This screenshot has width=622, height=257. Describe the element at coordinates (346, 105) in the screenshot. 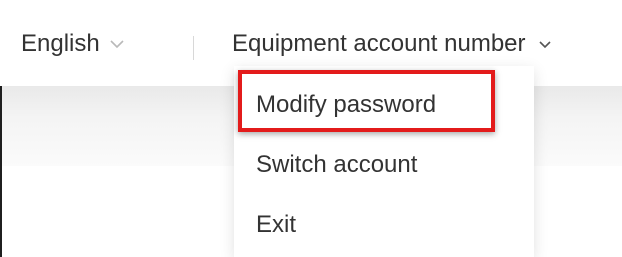

I see `menu-item-modify-password: Modify password` at that location.